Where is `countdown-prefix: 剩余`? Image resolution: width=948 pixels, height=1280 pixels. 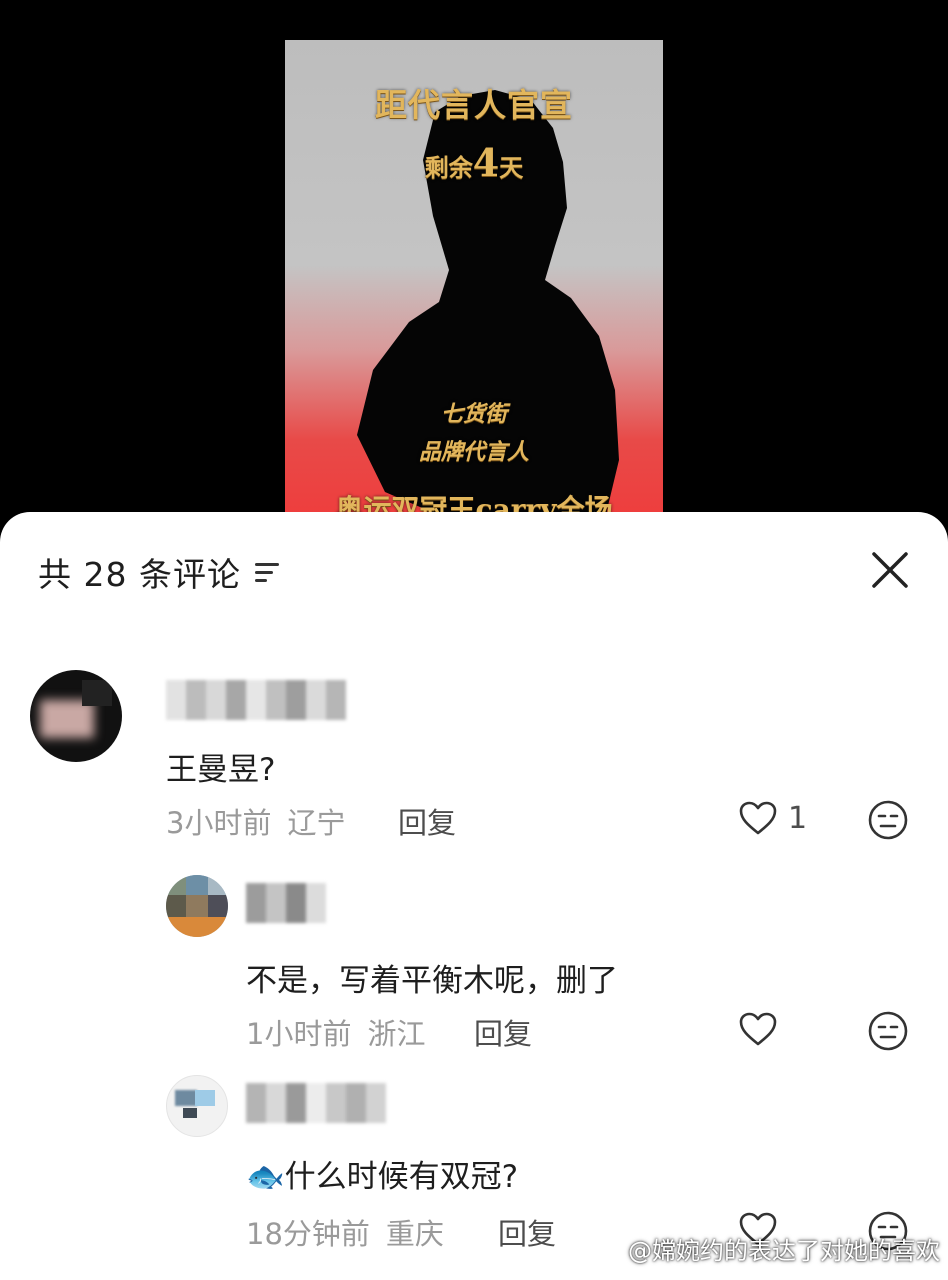
countdown-prefix: 剩余 is located at coordinates (448, 167).